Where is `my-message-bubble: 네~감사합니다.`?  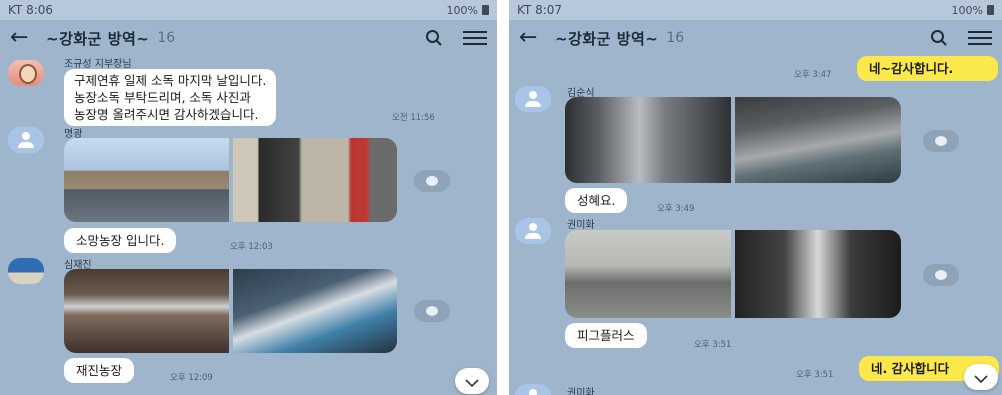
my-message-bubble: 네~감사합니다. is located at coordinates (927, 68).